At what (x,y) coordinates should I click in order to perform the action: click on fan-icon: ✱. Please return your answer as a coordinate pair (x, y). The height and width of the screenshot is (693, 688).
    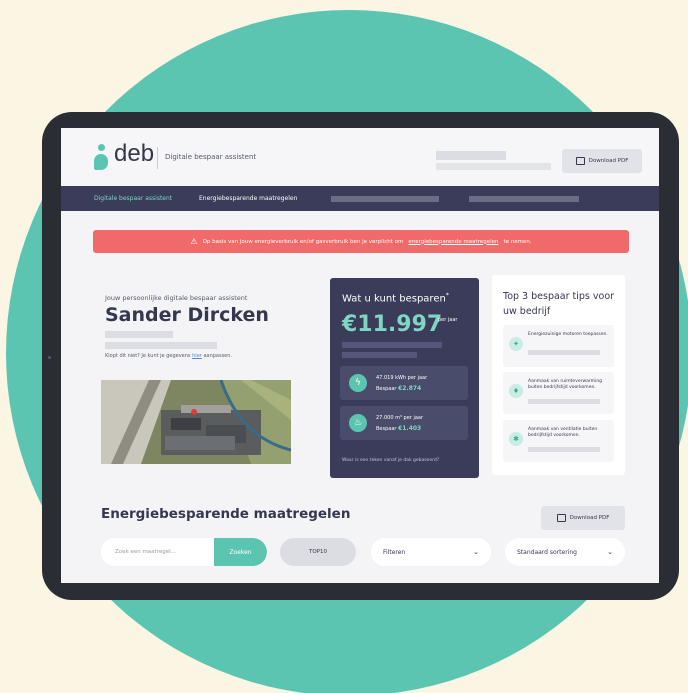
    Looking at the image, I should click on (516, 439).